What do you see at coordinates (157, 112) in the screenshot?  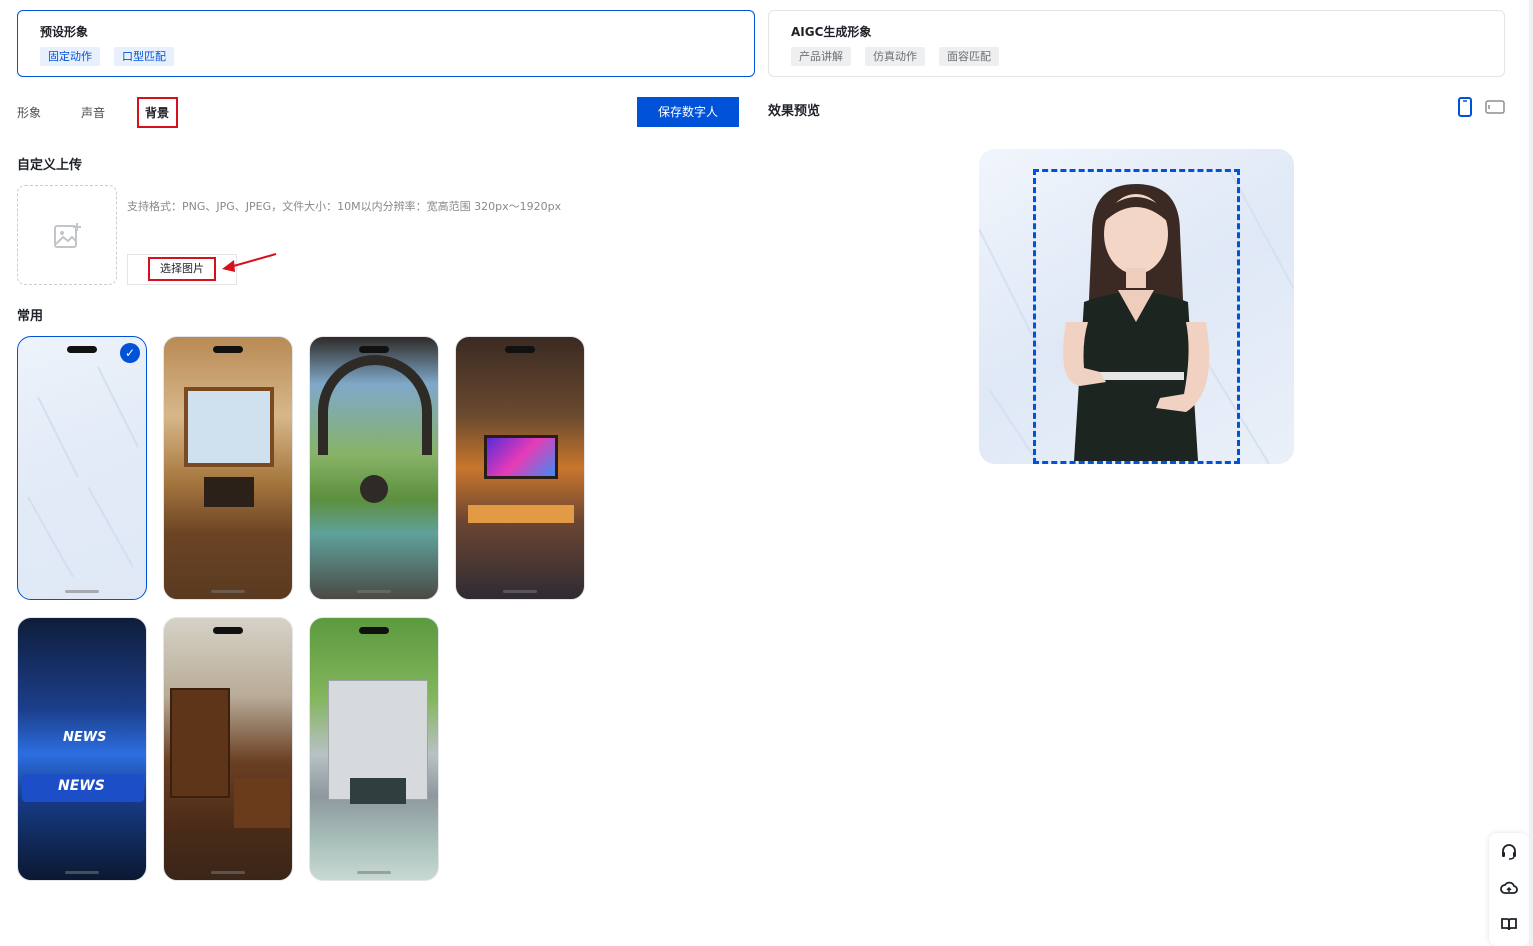 I see `annotation-highlight-box` at bounding box center [157, 112].